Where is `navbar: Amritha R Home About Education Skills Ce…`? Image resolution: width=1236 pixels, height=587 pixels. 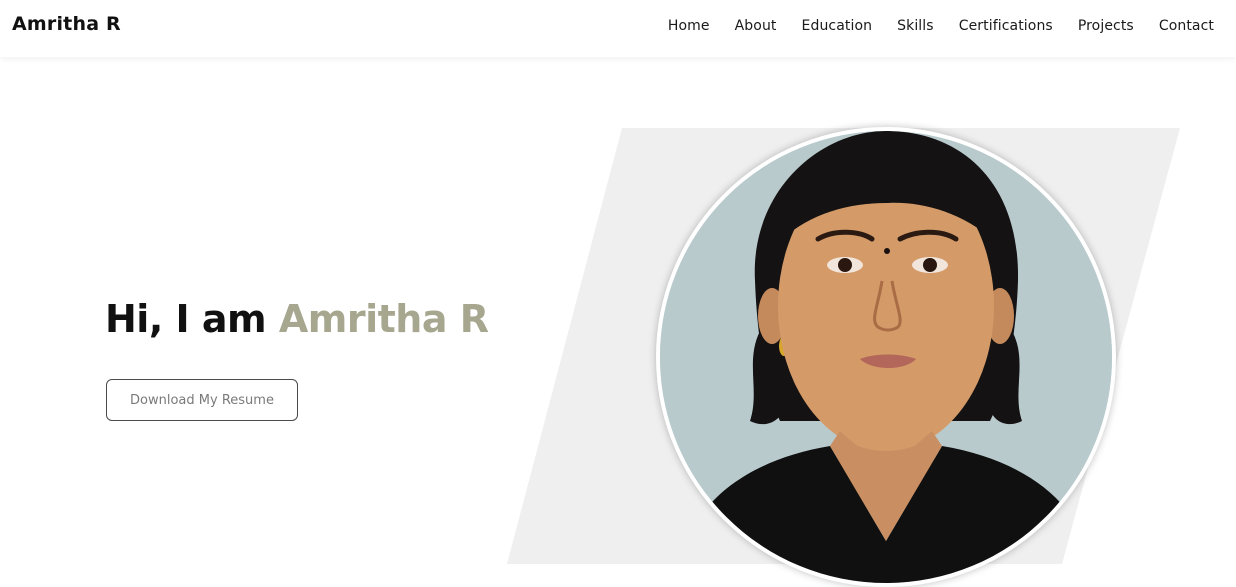
navbar: Amritha R Home About Education Skills Ce… is located at coordinates (618, 28).